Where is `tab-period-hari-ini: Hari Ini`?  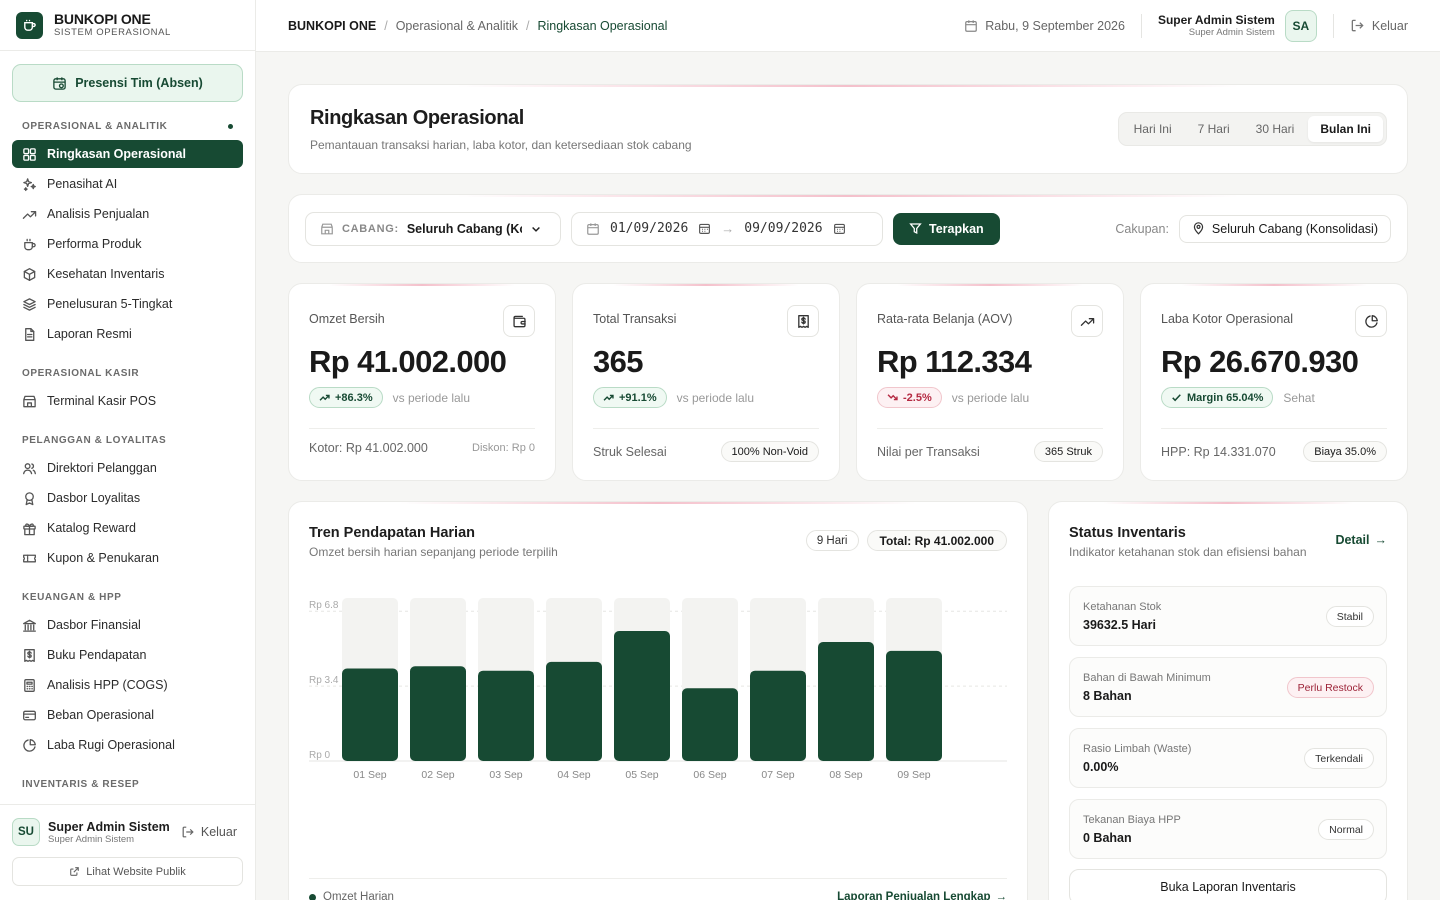 tab-period-hari-ini: Hari Ini is located at coordinates (1153, 129).